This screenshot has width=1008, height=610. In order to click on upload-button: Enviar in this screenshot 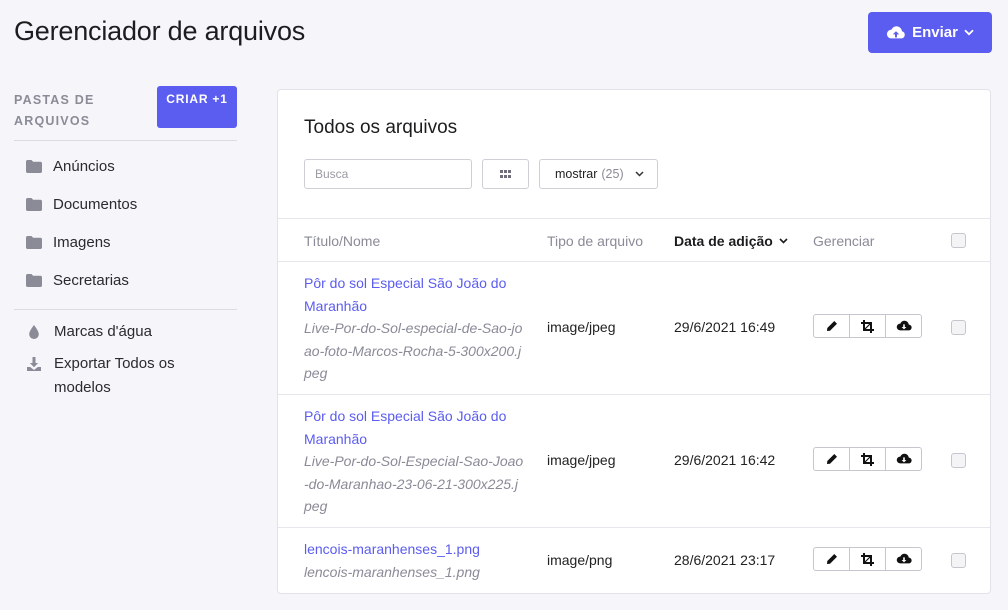, I will do `click(930, 32)`.